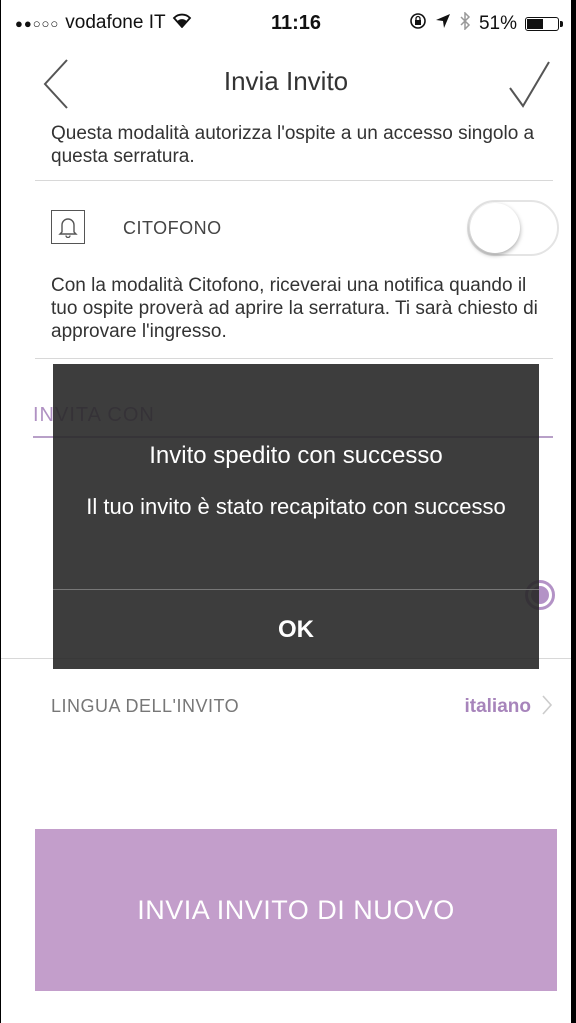 This screenshot has height=1023, width=576. Describe the element at coordinates (529, 86) in the screenshot. I see `checkmark-icon` at that location.